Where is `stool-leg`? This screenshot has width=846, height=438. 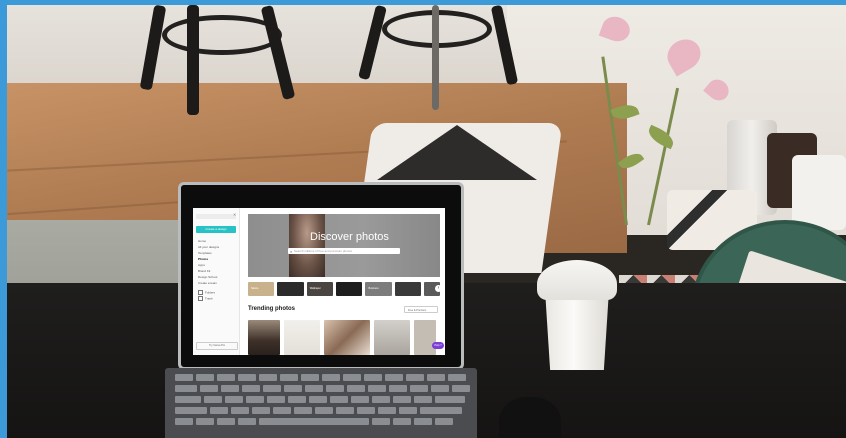 stool-leg is located at coordinates (193, 60).